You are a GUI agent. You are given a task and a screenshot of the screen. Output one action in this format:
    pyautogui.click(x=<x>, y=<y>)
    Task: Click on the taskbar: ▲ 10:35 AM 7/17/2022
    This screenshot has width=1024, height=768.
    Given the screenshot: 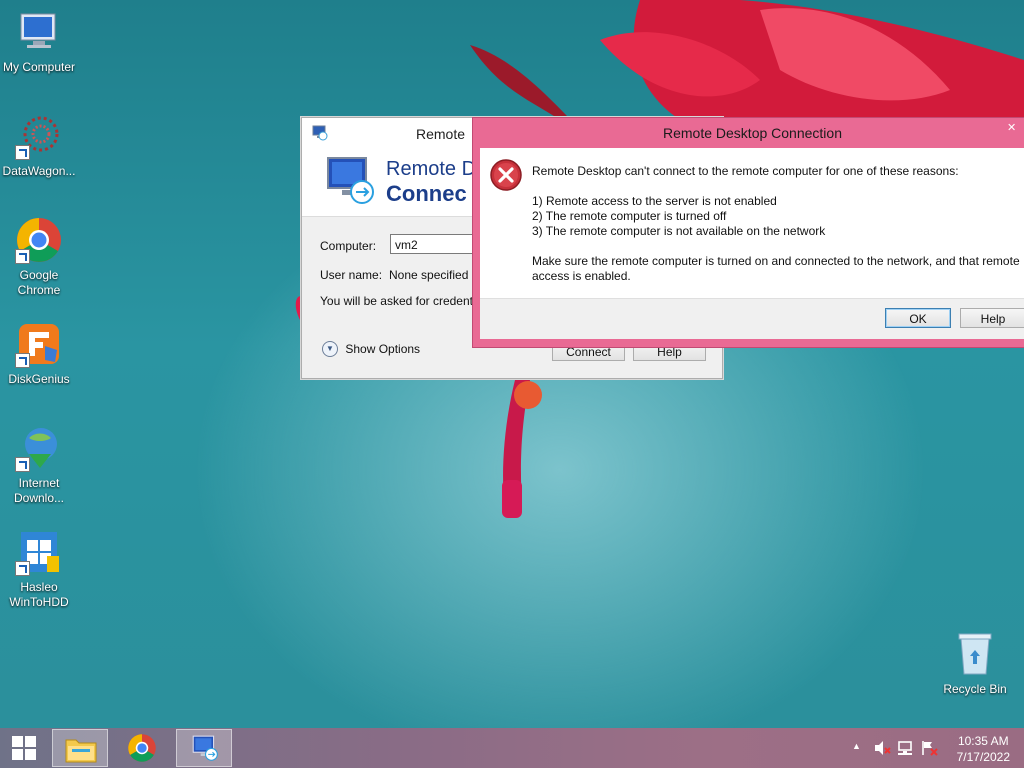 What is the action you would take?
    pyautogui.click(x=512, y=748)
    